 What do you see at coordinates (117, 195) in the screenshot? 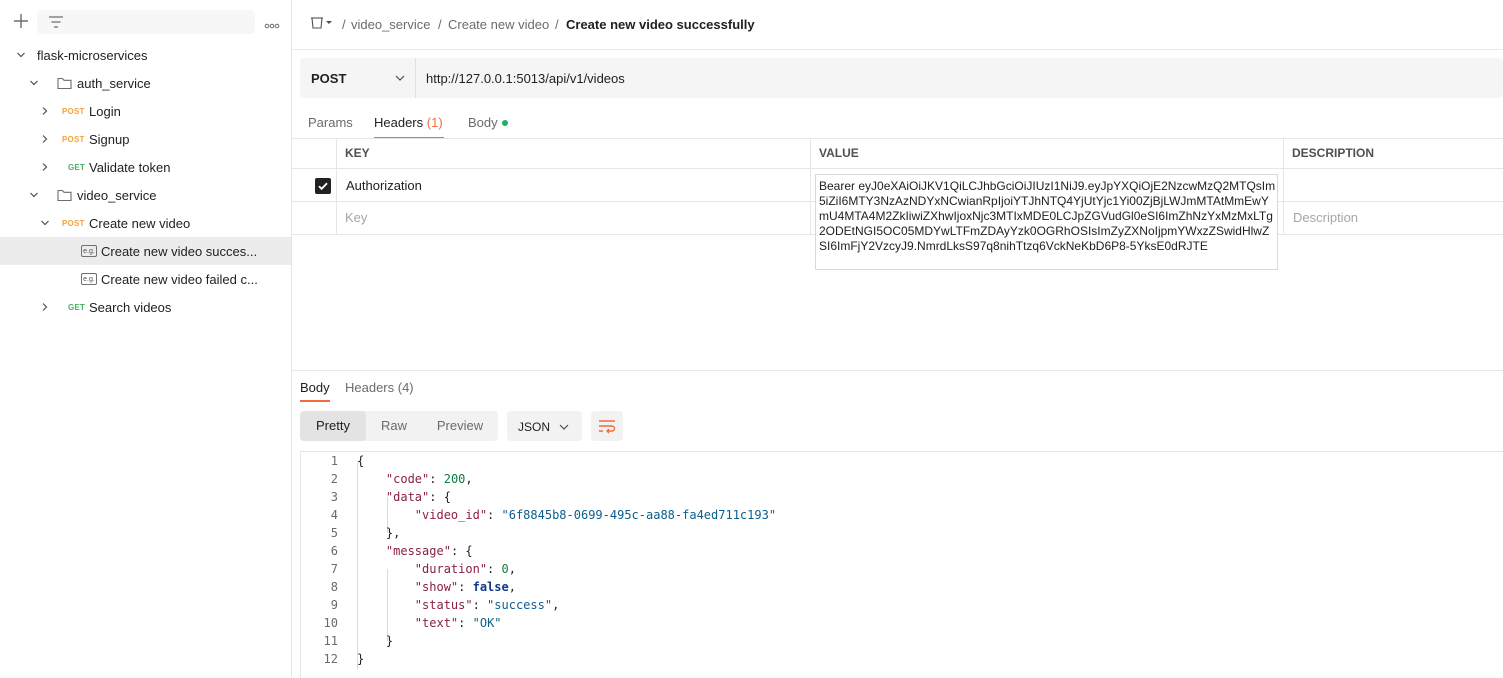
I see `sidebar-item-label: video_service` at bounding box center [117, 195].